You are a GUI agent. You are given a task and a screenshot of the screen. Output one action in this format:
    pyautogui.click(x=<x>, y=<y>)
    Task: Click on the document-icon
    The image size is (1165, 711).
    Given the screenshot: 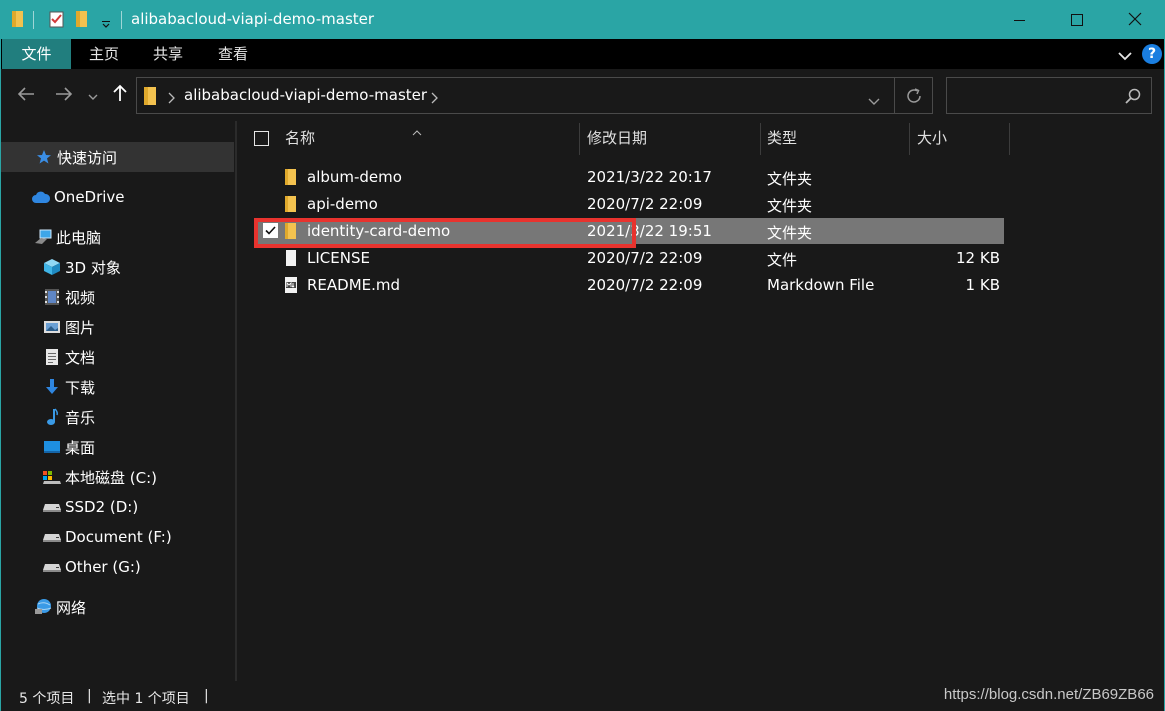 What is the action you would take?
    pyautogui.click(x=52, y=357)
    